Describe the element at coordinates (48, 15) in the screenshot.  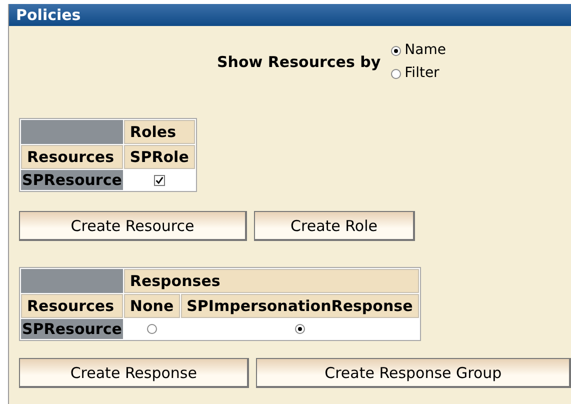
I see `panel-title: Policies` at that location.